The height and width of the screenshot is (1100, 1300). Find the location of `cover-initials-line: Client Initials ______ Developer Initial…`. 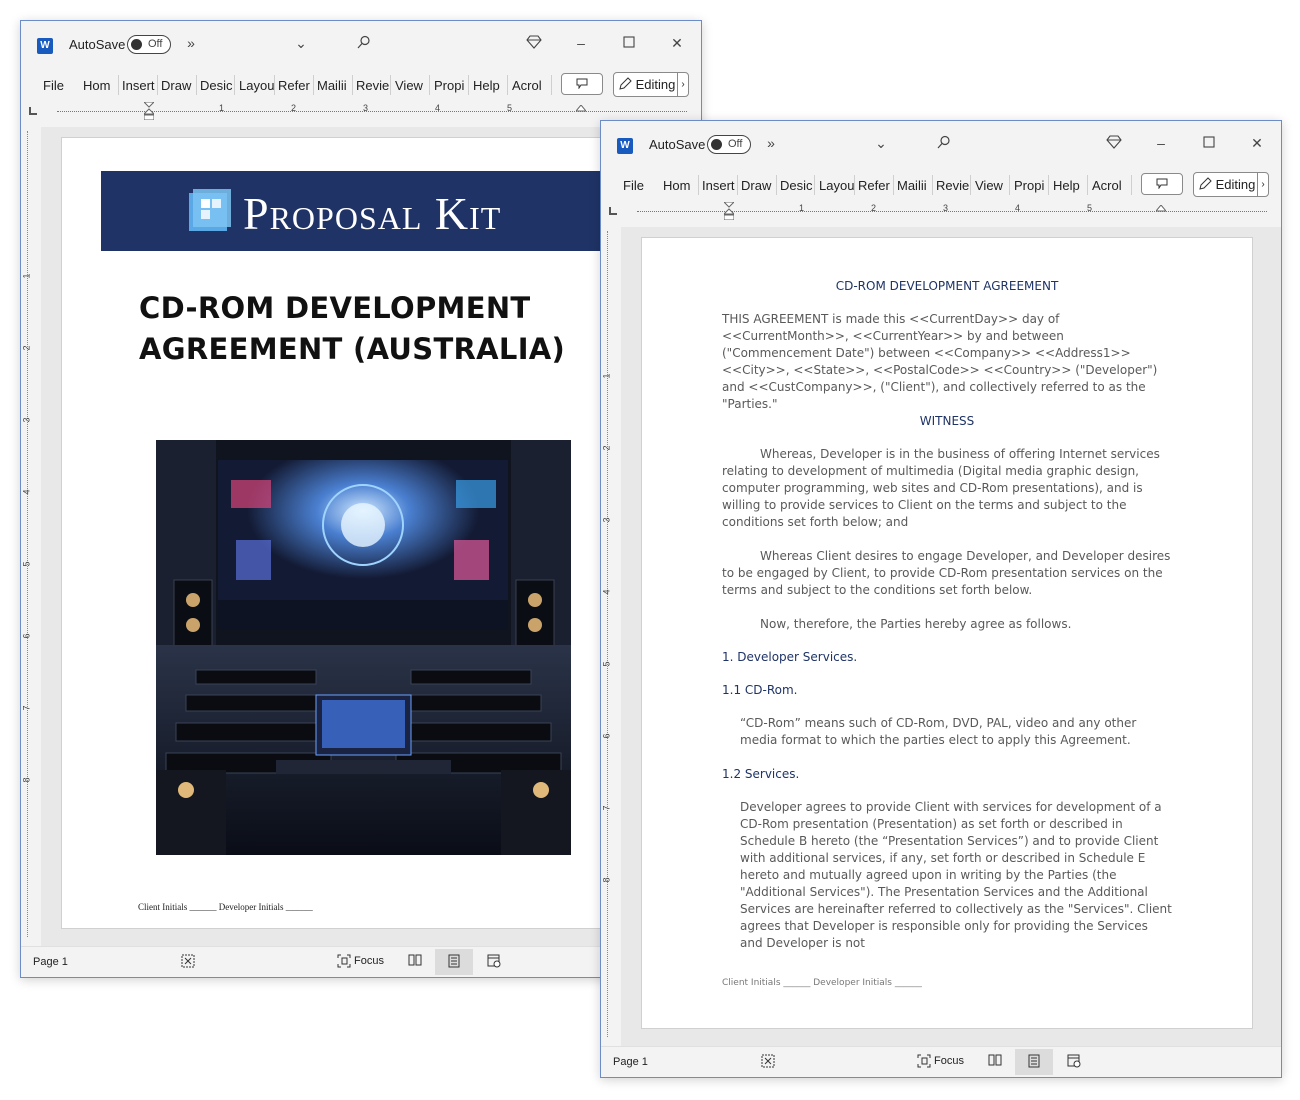

cover-initials-line: Client Initials ______ Developer Initial… is located at coordinates (225, 907).